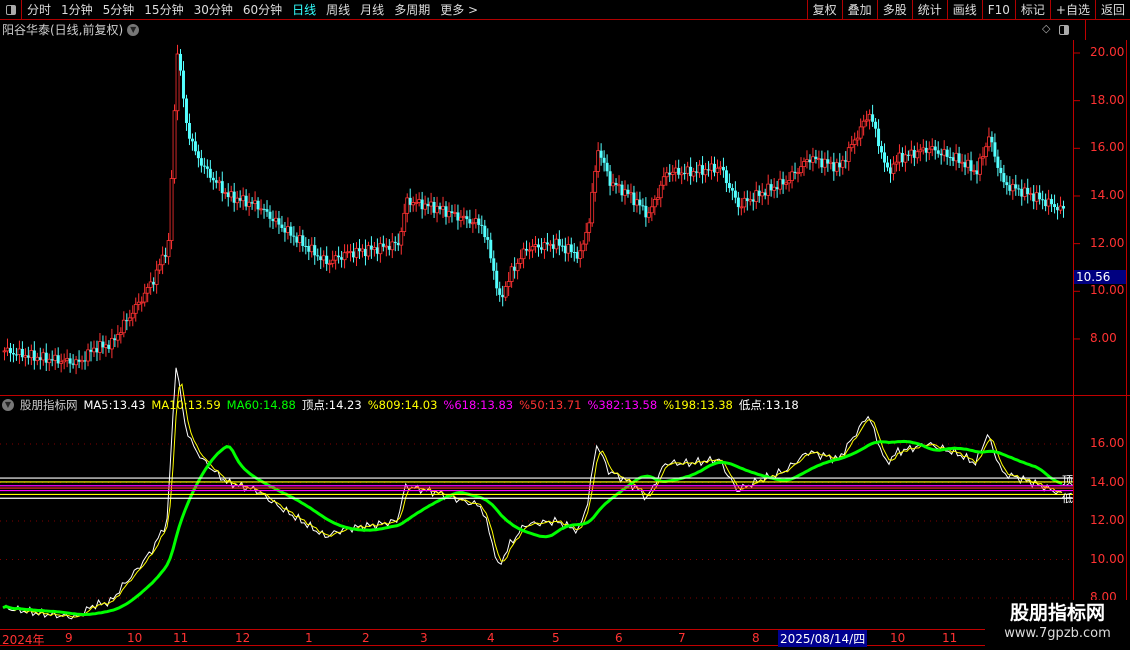 The image size is (1130, 650). Describe the element at coordinates (698, 405) in the screenshot. I see `indicator-value-8: %198:13.38` at that location.